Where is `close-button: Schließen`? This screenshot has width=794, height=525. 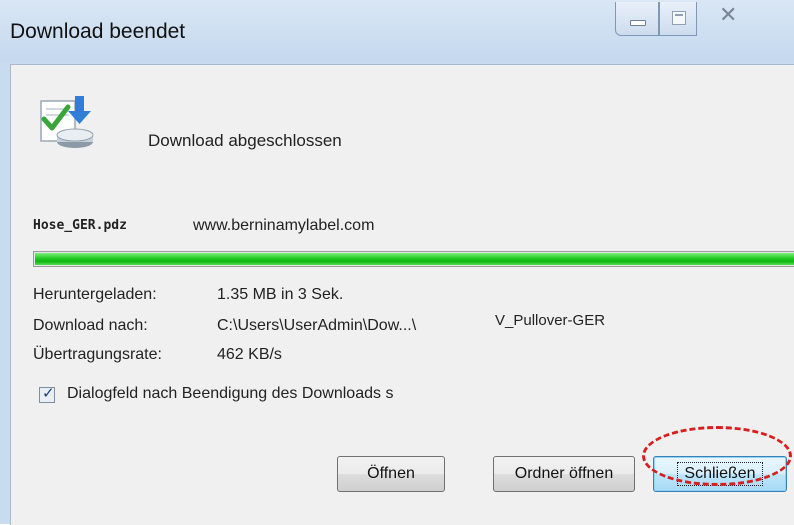
close-button: Schließen is located at coordinates (720, 474).